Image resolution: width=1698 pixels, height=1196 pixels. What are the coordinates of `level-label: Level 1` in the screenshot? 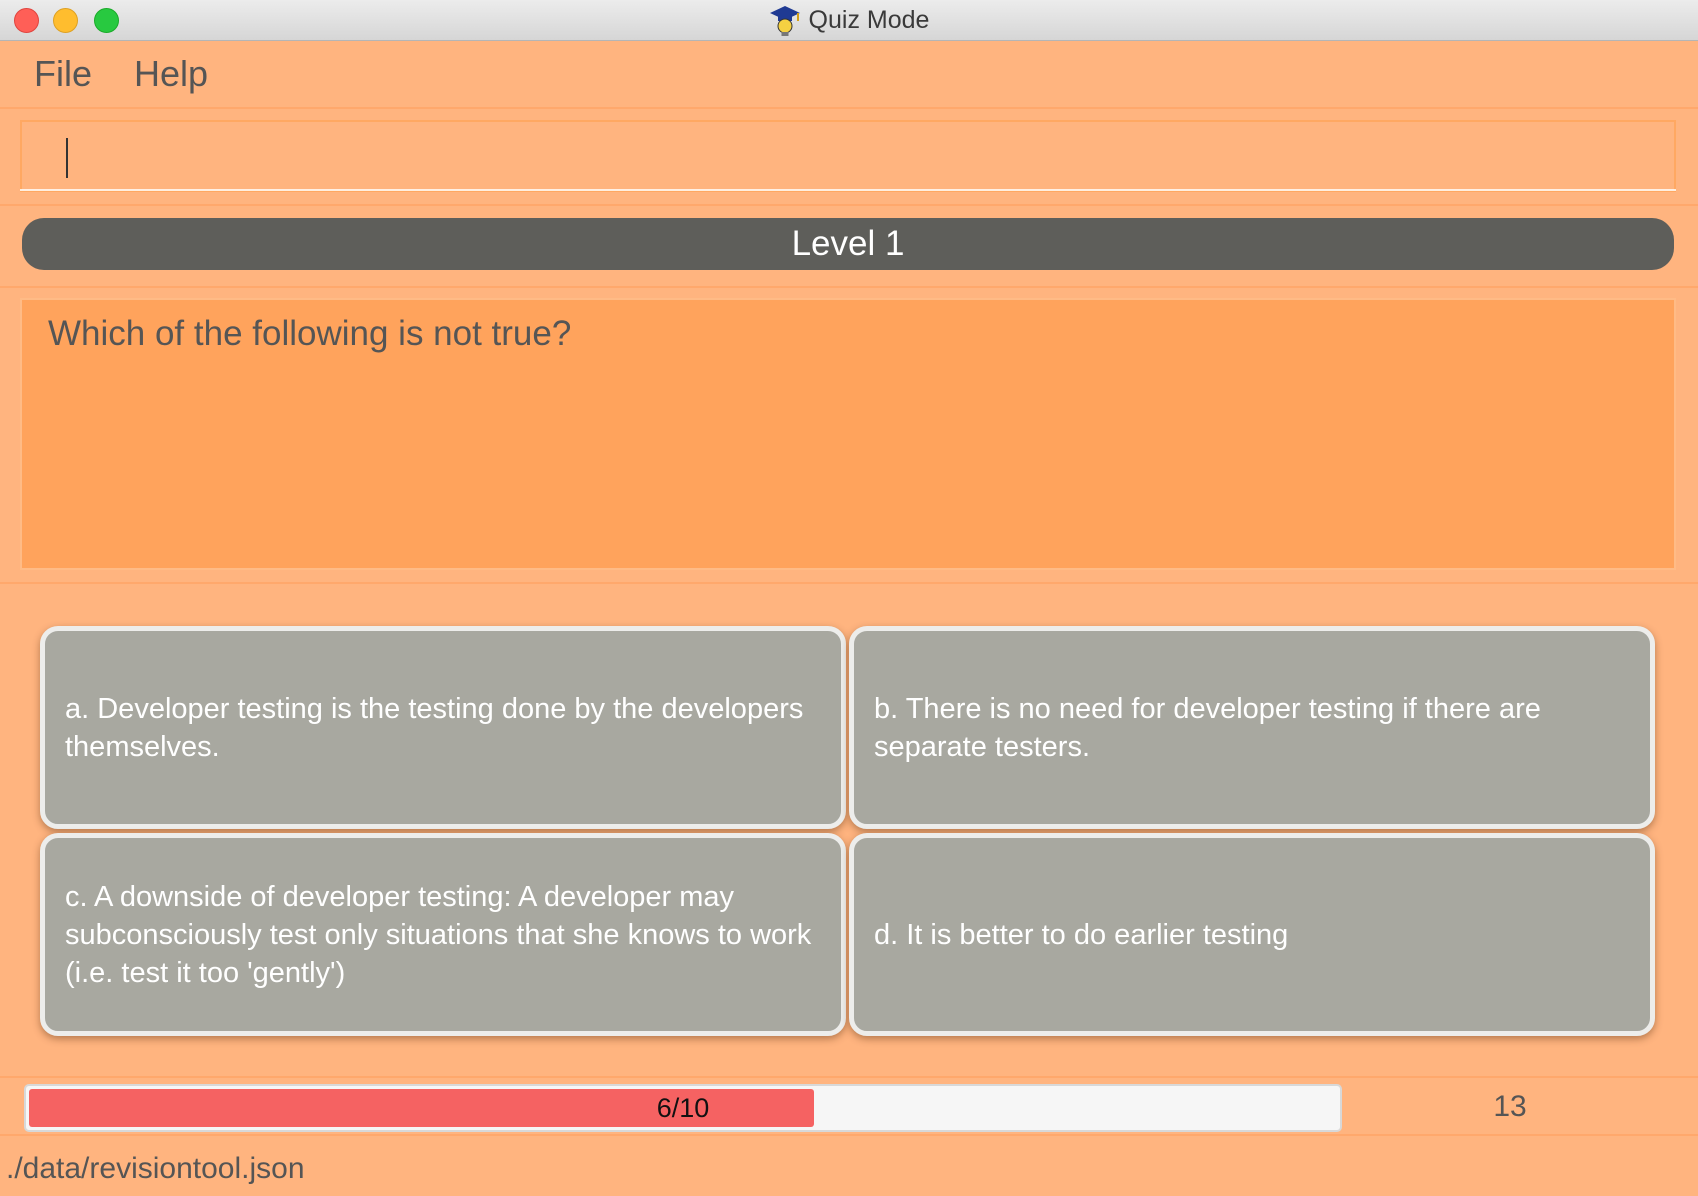 It's located at (848, 243).